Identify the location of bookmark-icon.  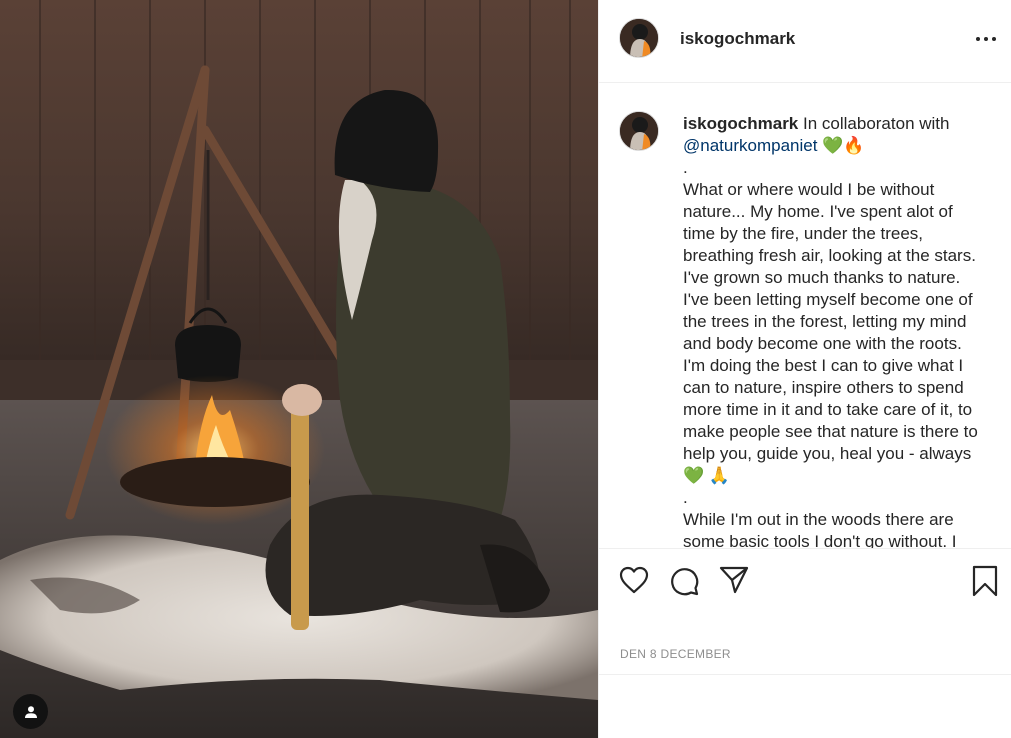
(985, 581).